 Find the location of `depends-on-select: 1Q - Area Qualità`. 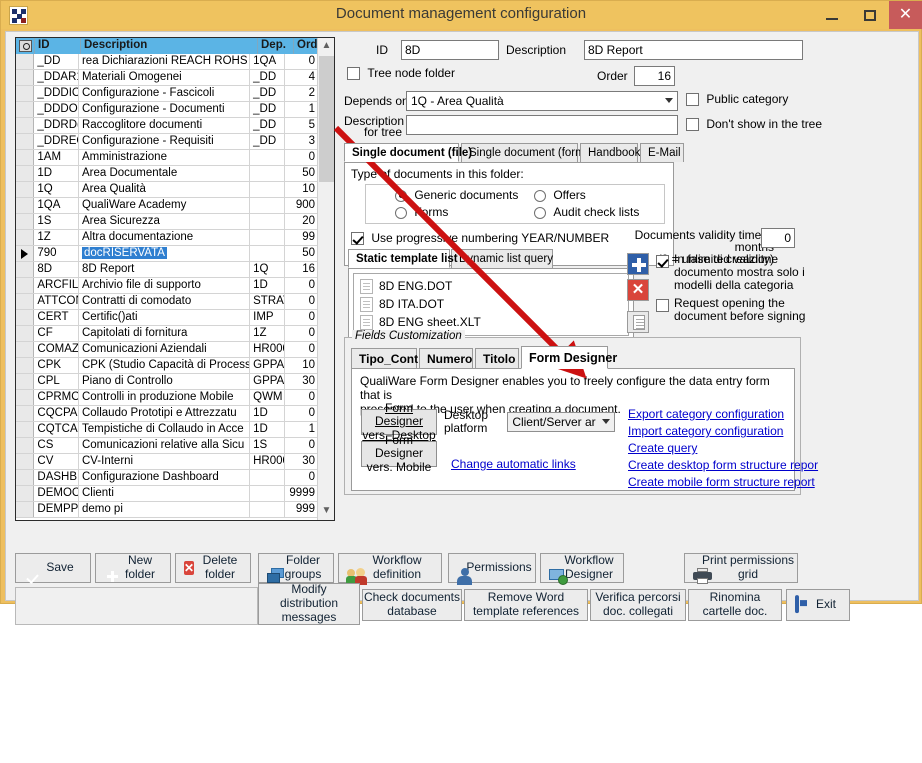

depends-on-select: 1Q - Area Qualità is located at coordinates (542, 101).